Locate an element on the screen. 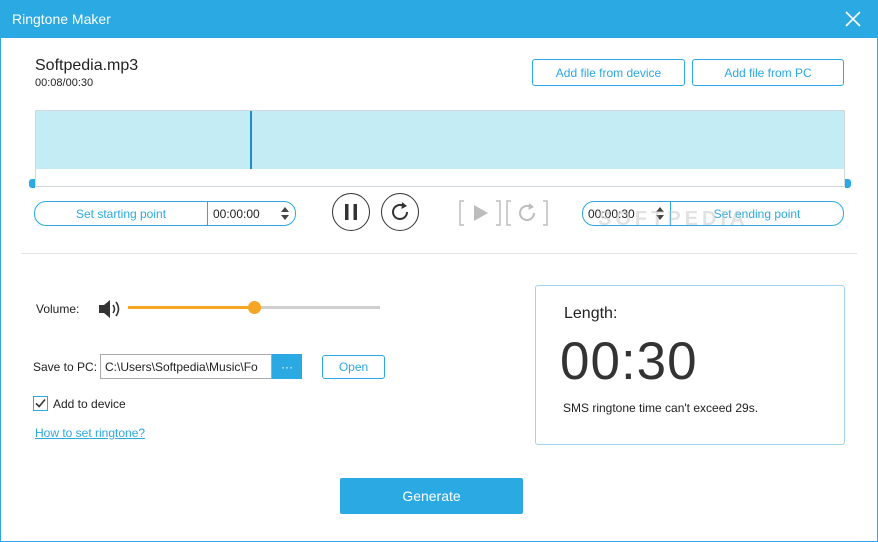 The image size is (878, 542). start-point-control: Set starting point 00:00:00 is located at coordinates (165, 213).